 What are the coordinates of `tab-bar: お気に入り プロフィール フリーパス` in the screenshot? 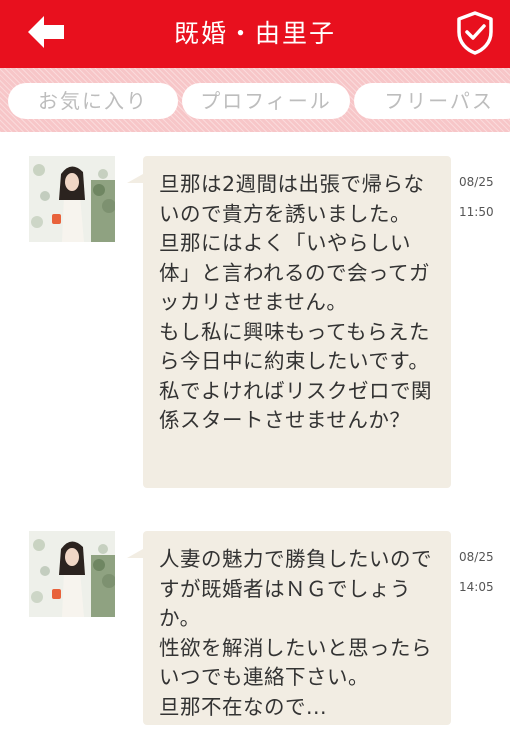 It's located at (255, 100).